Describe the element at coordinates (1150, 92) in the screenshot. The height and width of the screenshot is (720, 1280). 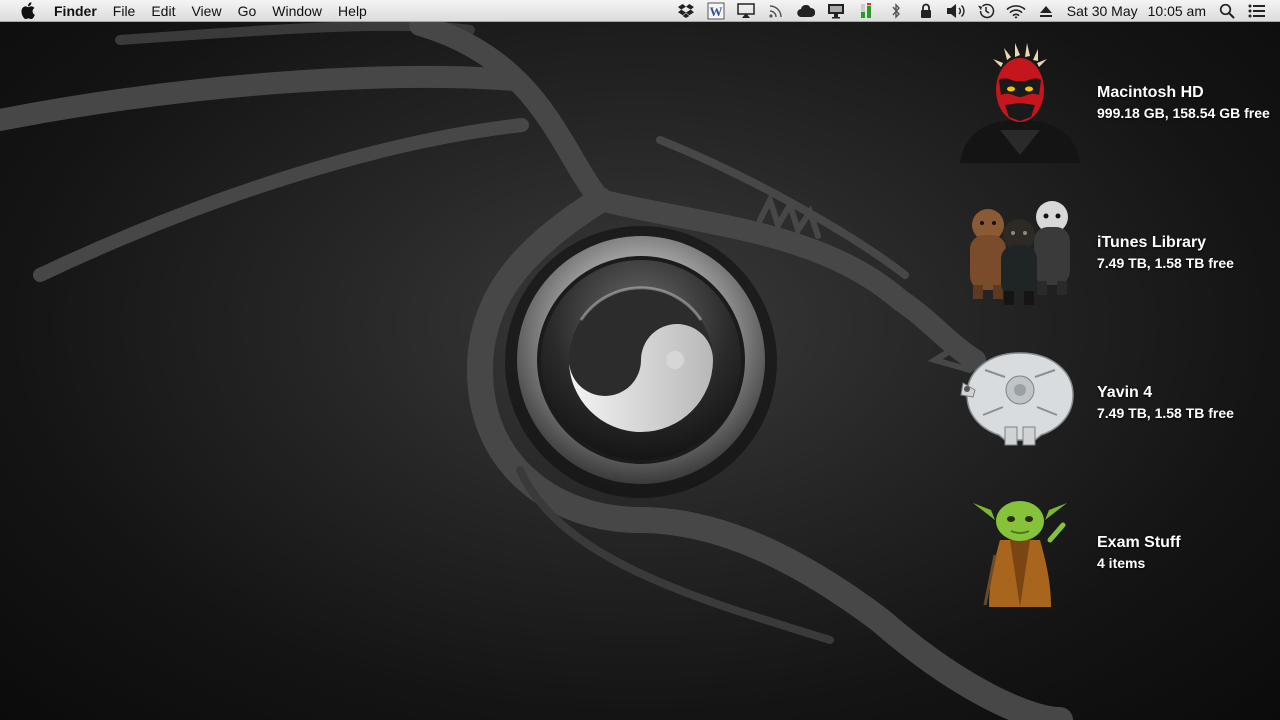
I see `desktop-item-name: Macintosh HD` at that location.